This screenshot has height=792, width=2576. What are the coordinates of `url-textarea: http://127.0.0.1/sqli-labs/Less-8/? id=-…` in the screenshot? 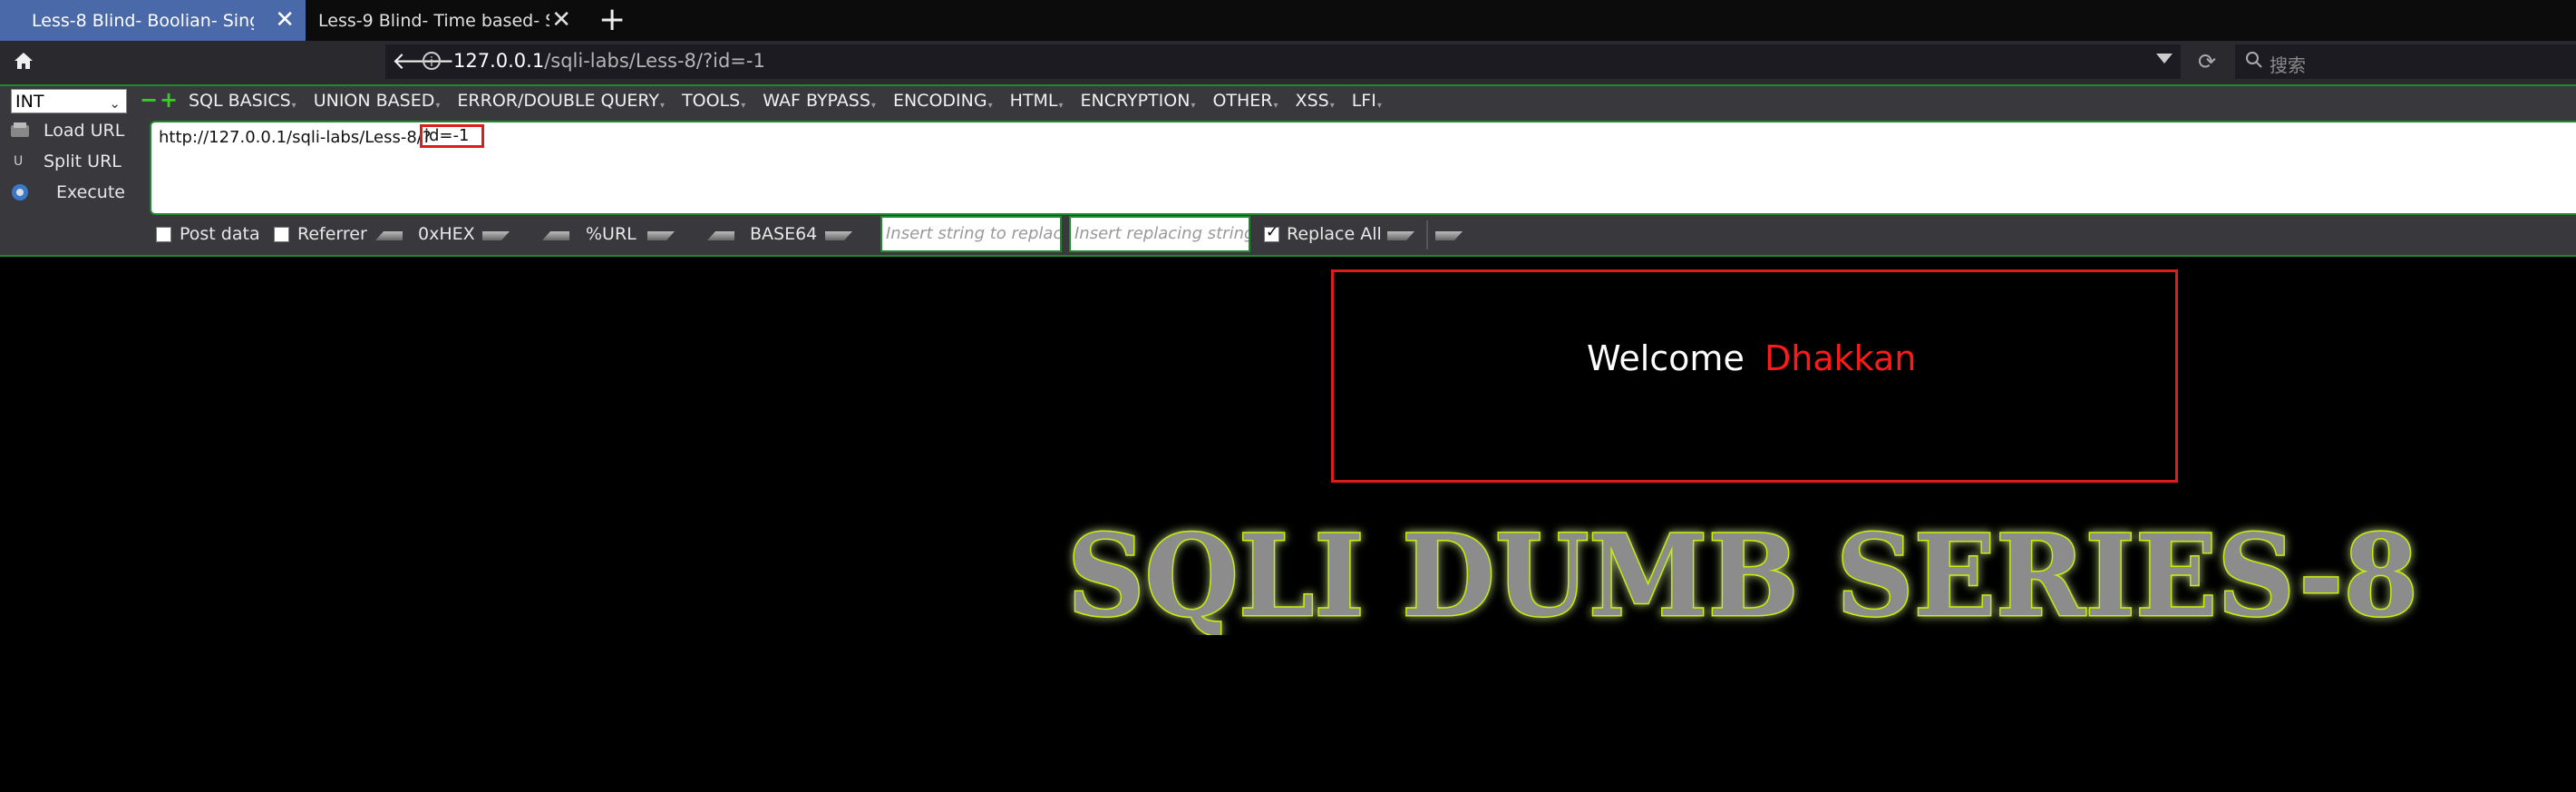 It's located at (1363, 168).